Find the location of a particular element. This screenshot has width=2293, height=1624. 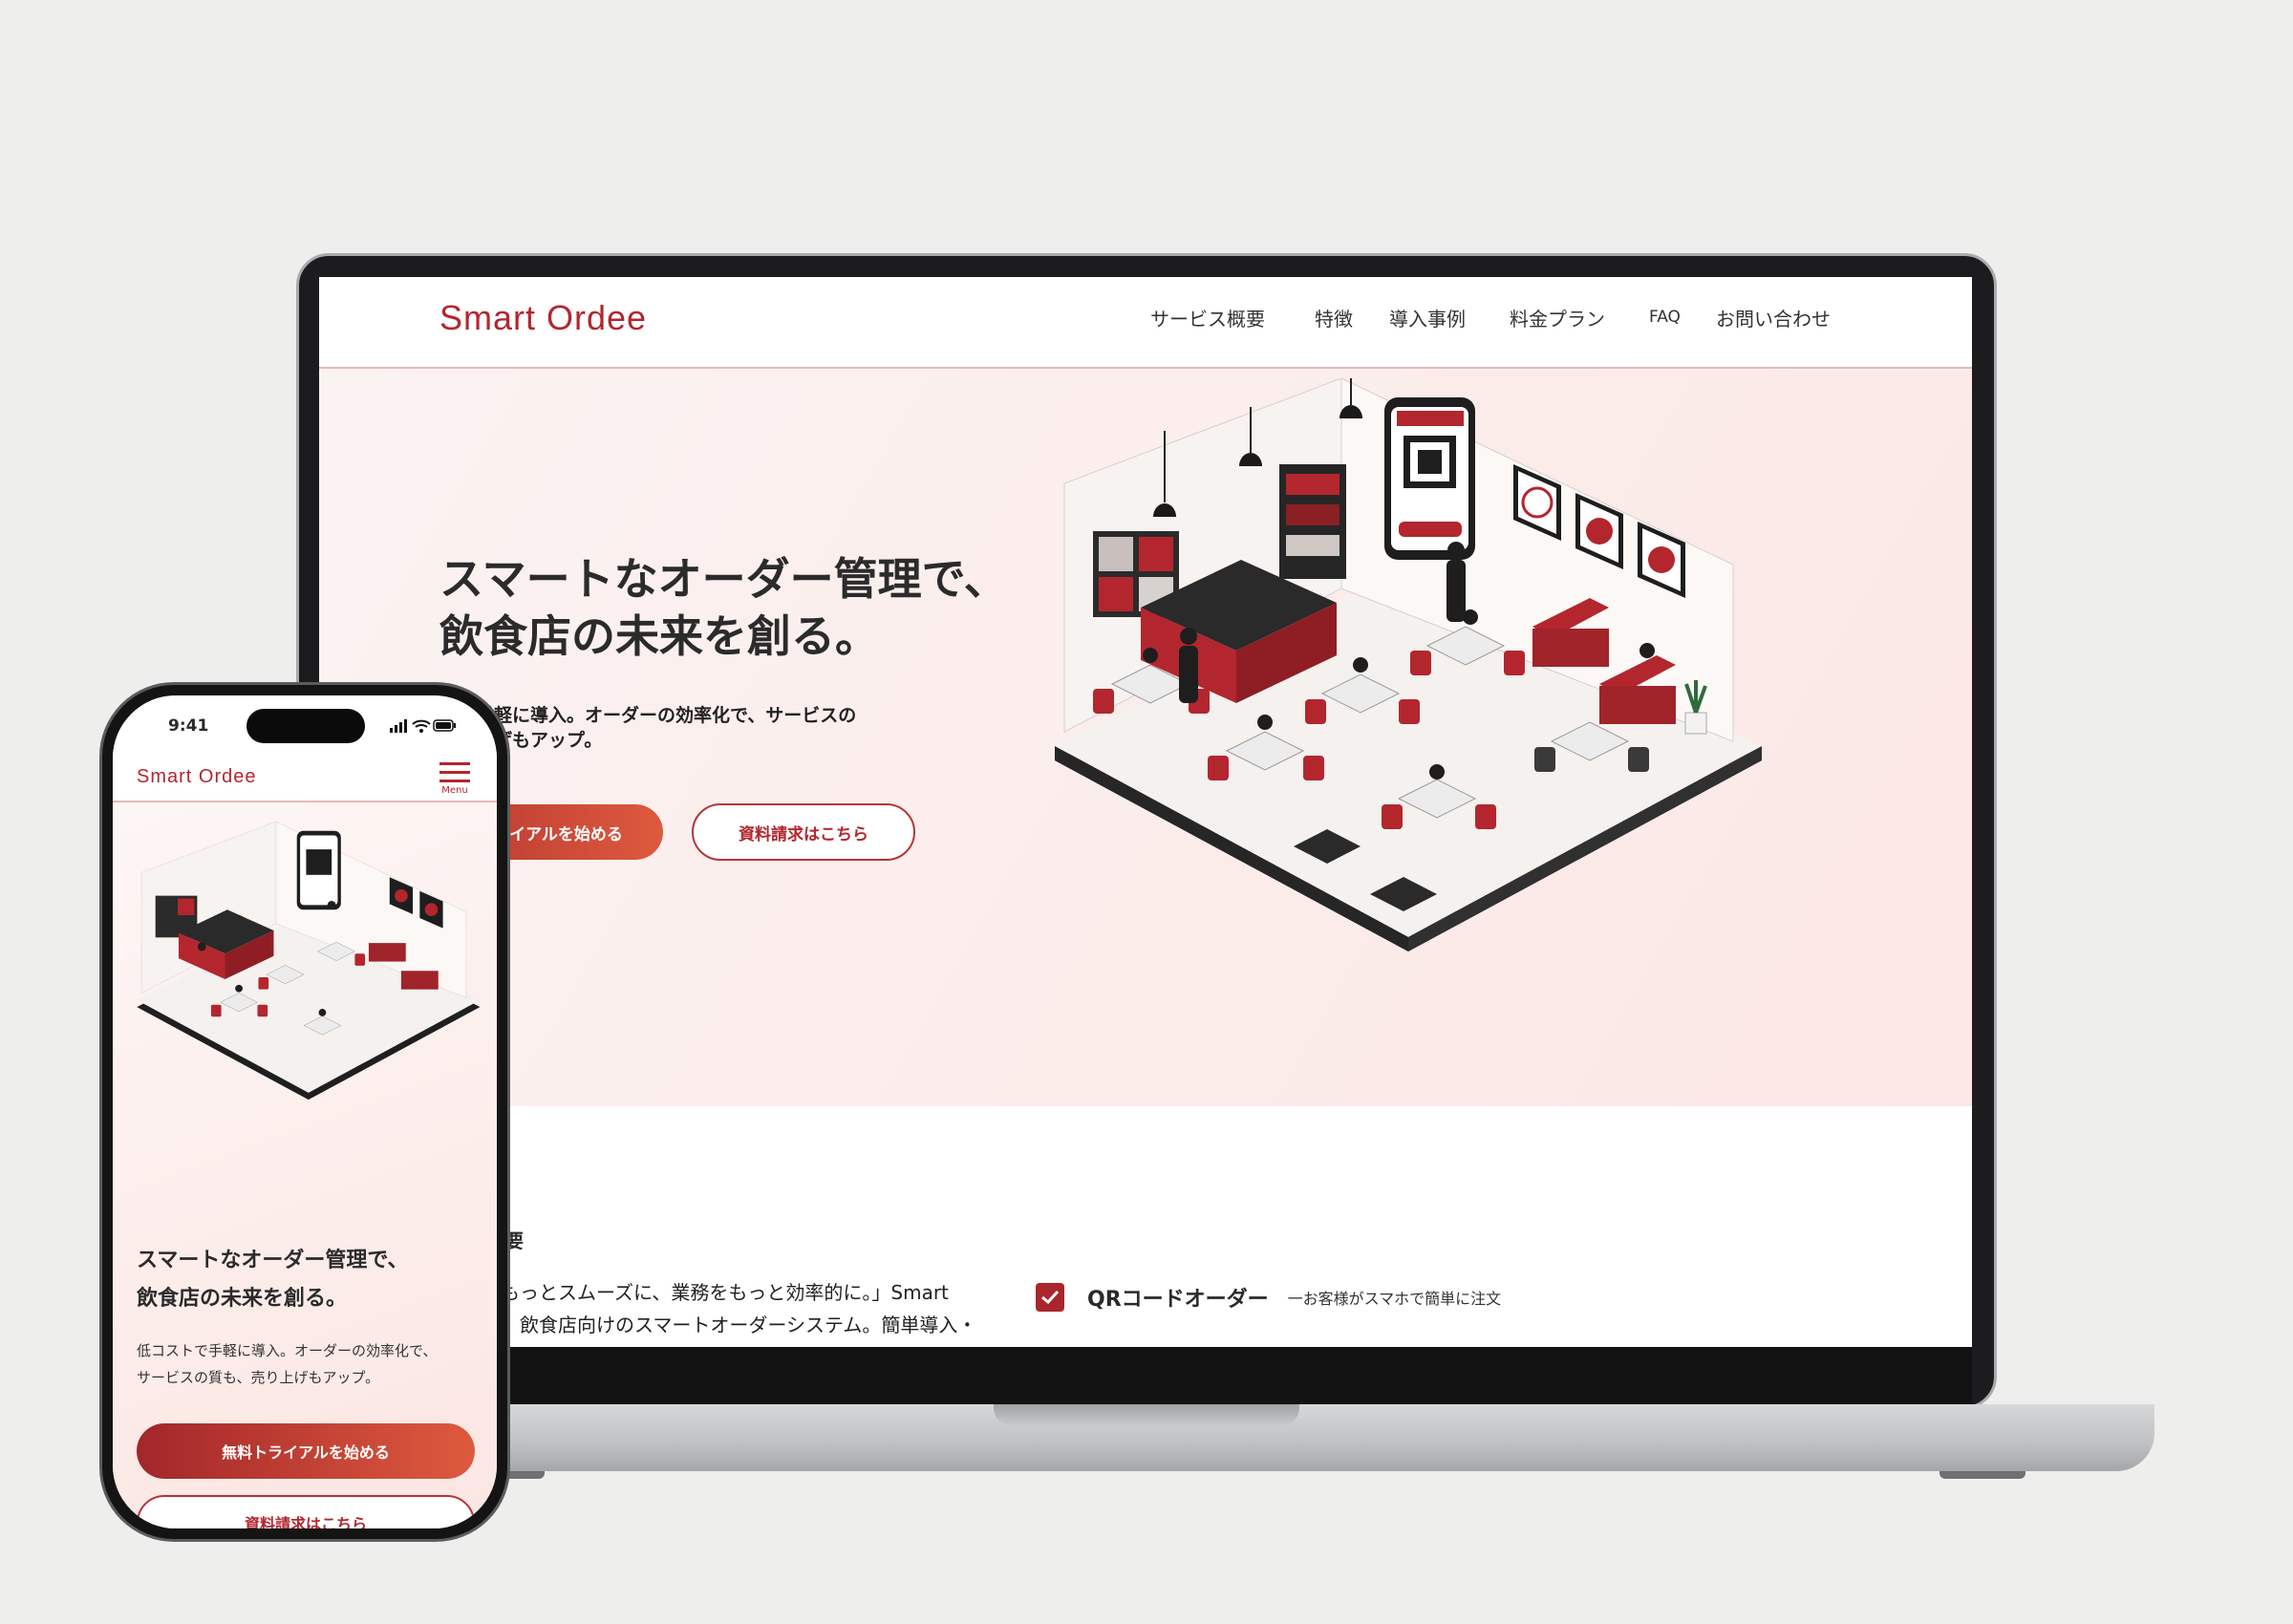

wifi-icon is located at coordinates (421, 726).